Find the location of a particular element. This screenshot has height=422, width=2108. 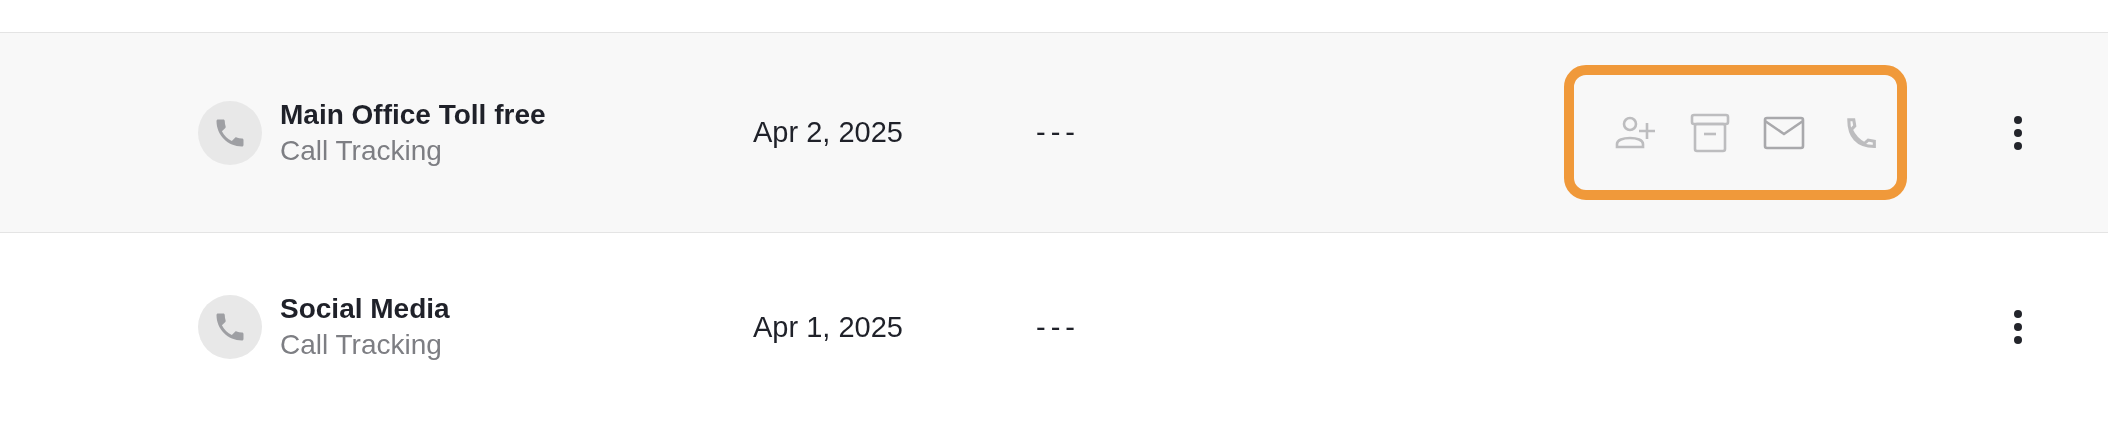

date-text: Apr 1, 2025 is located at coordinates (828, 327).